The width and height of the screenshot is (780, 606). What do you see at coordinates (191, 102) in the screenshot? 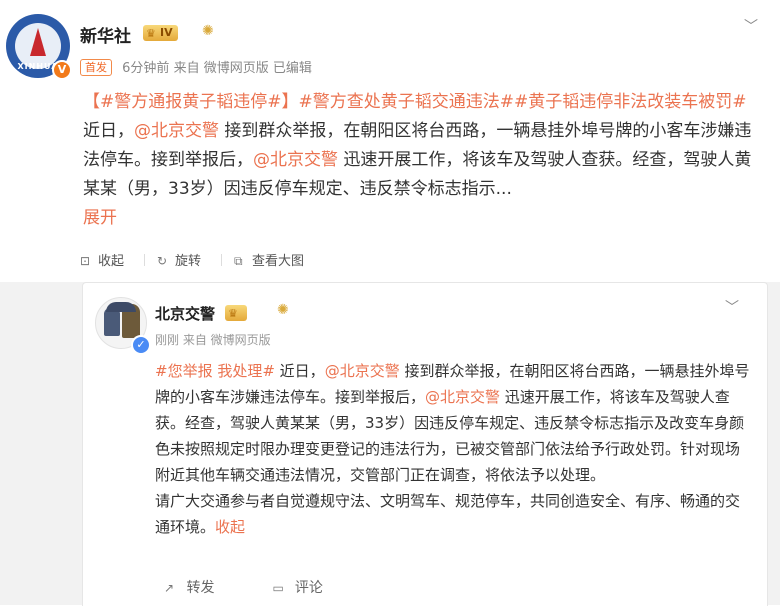
I see `hashtag: 【#警方通报黄子韬违停#】` at bounding box center [191, 102].